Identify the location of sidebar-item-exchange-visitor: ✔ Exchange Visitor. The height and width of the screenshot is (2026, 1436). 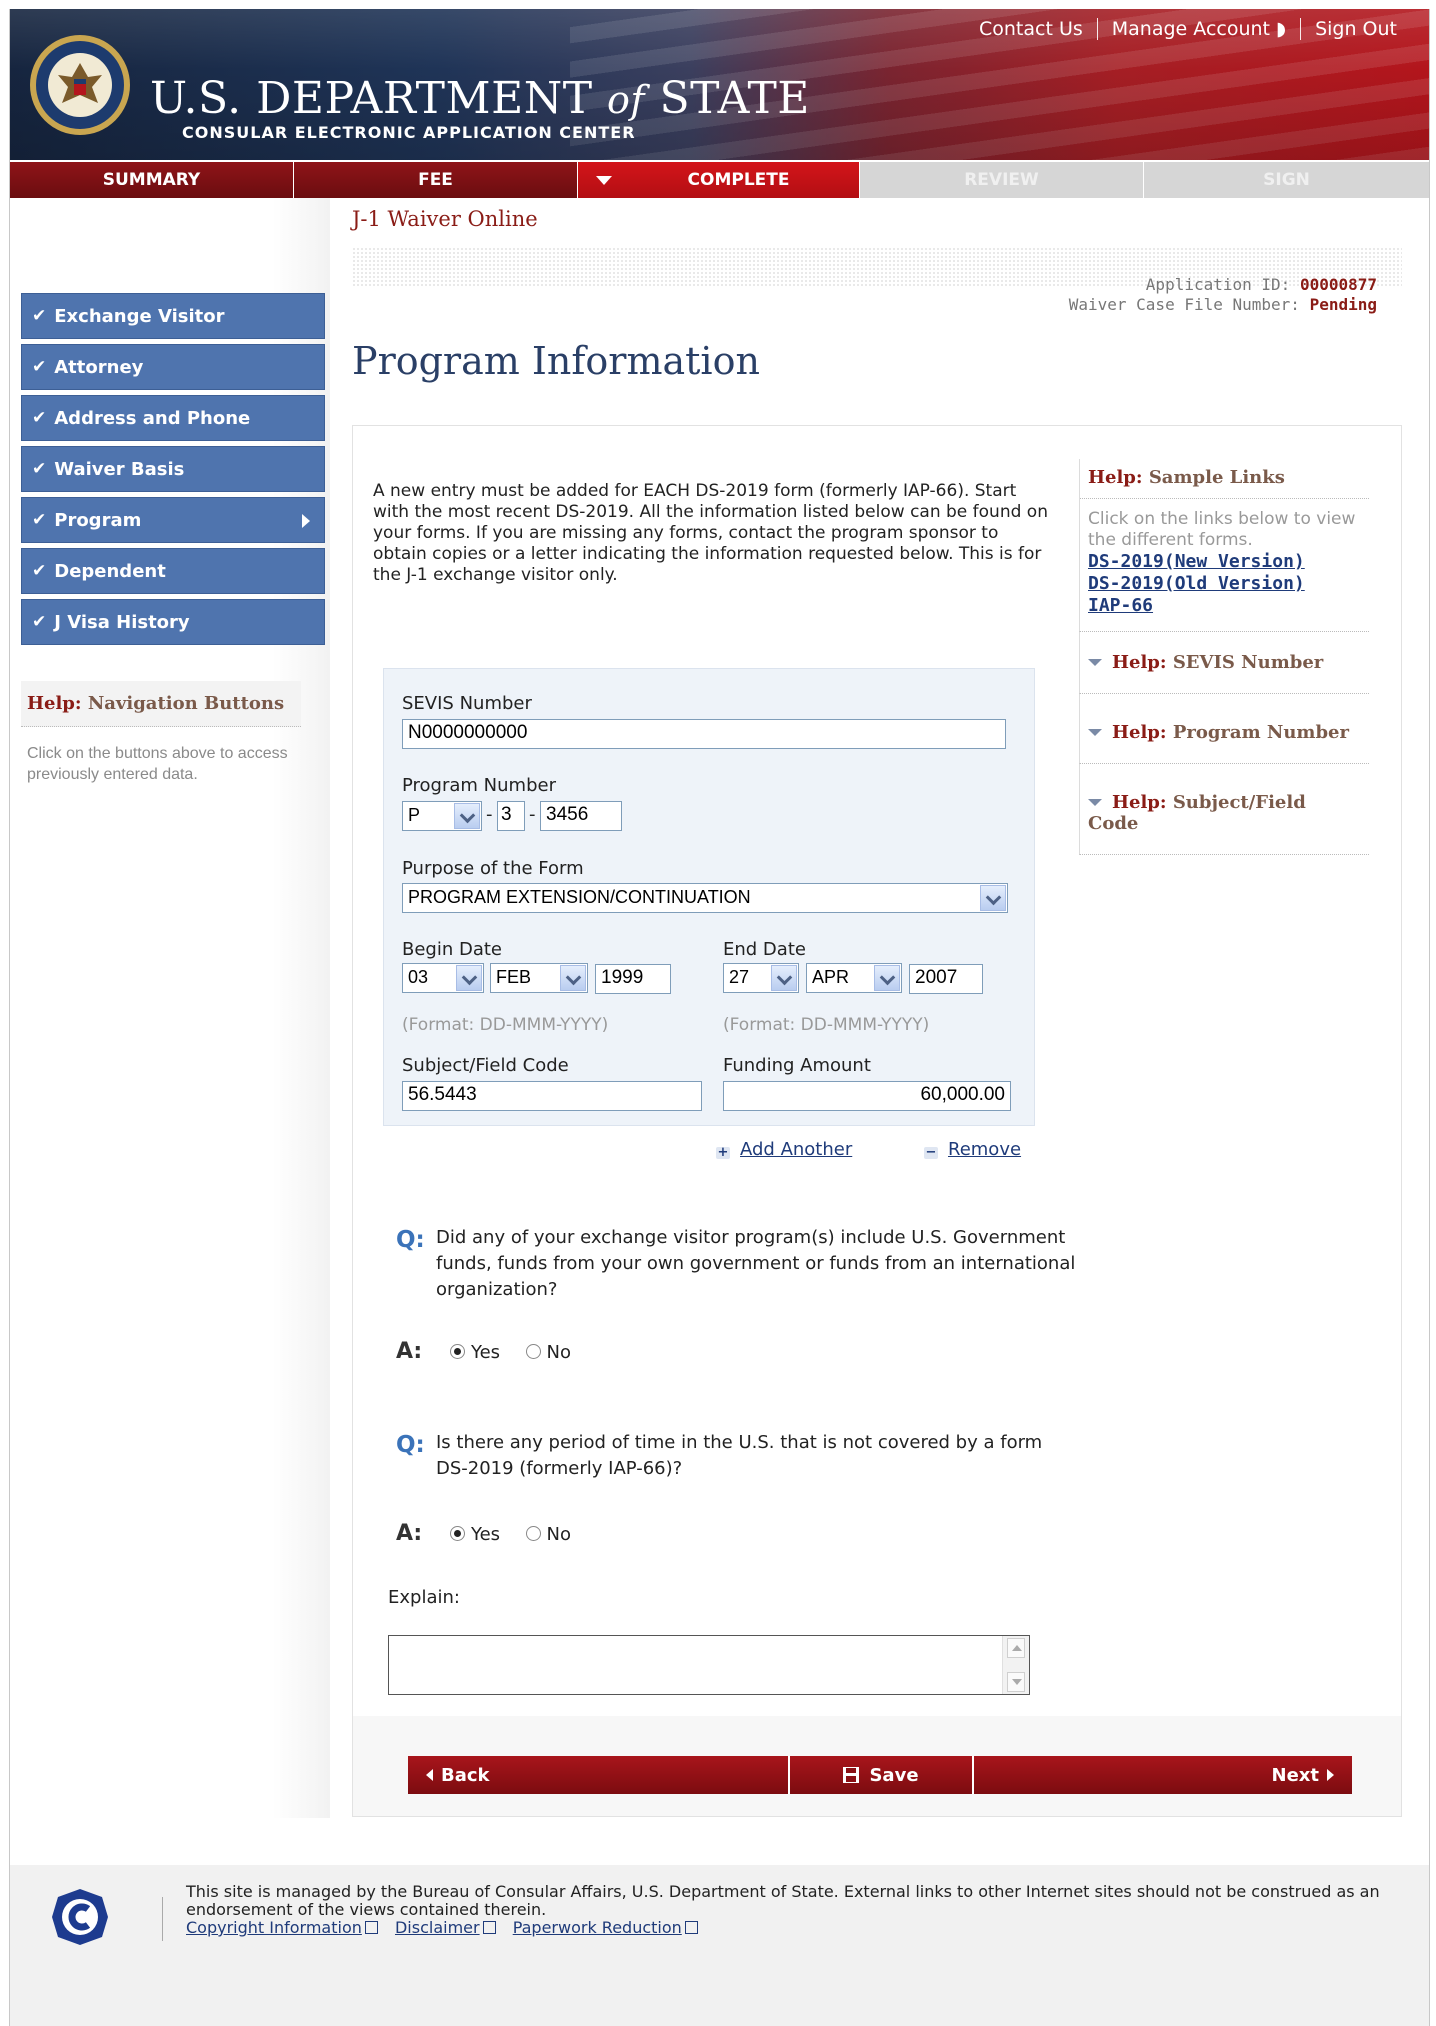
(173, 316).